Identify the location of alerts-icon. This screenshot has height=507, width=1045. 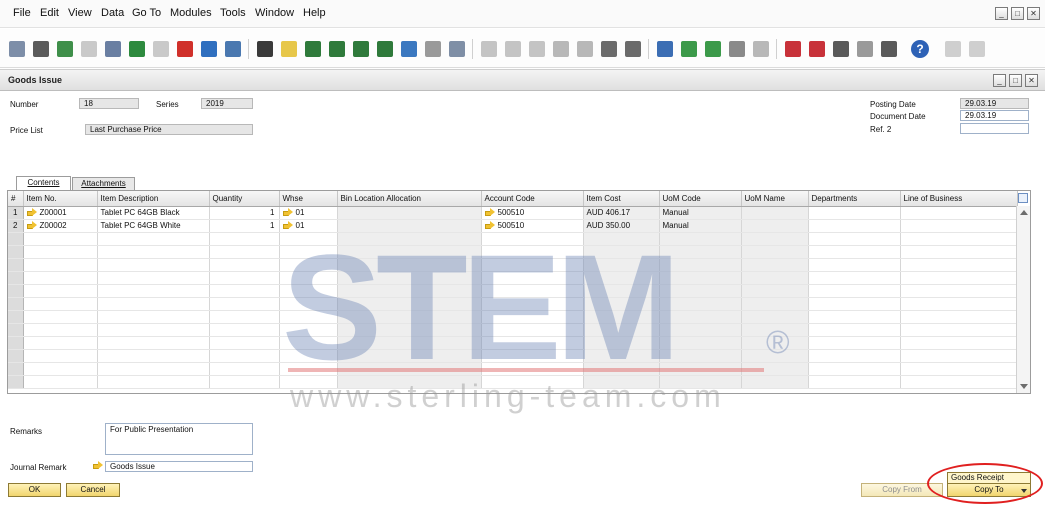
(761, 49).